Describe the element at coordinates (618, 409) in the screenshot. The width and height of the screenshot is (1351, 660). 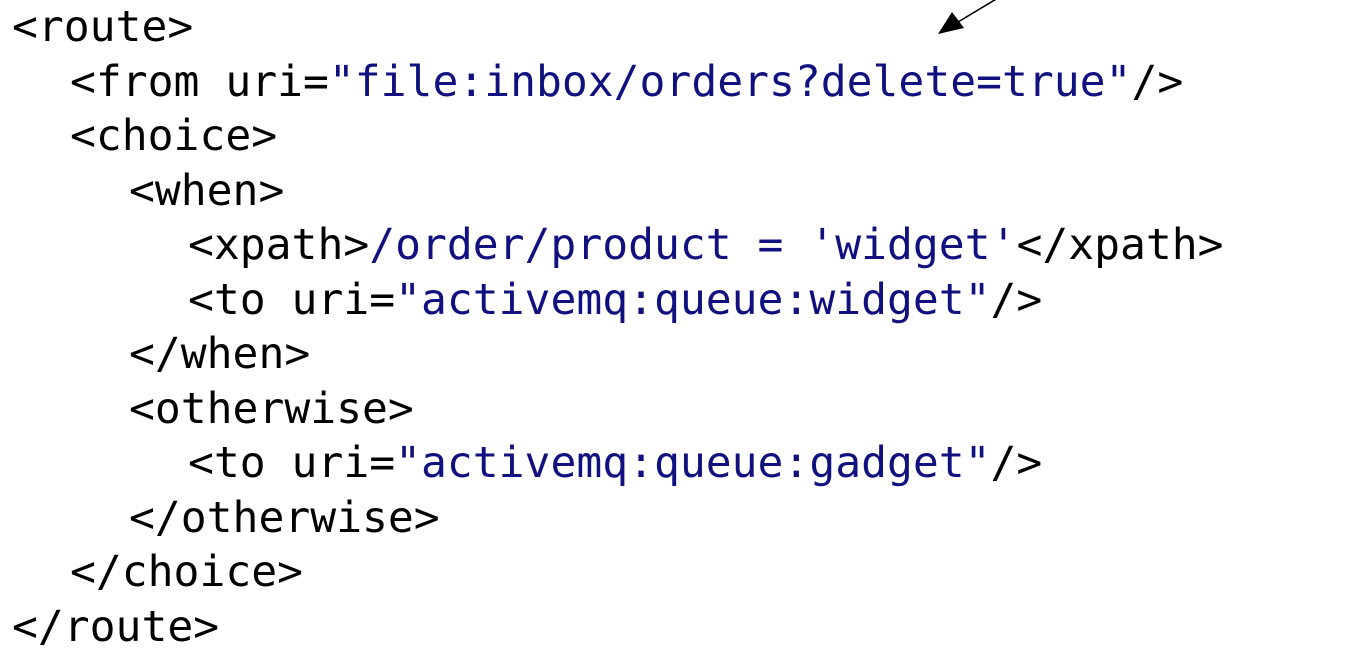
I see `code-line: <otherwise>` at that location.